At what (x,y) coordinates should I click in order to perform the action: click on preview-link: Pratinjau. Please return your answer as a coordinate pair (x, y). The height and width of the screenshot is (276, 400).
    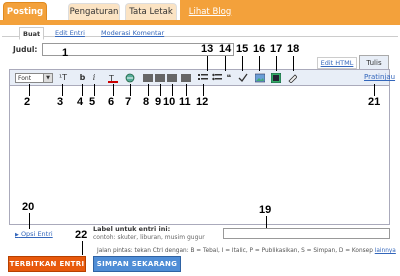
    Looking at the image, I should click on (379, 77).